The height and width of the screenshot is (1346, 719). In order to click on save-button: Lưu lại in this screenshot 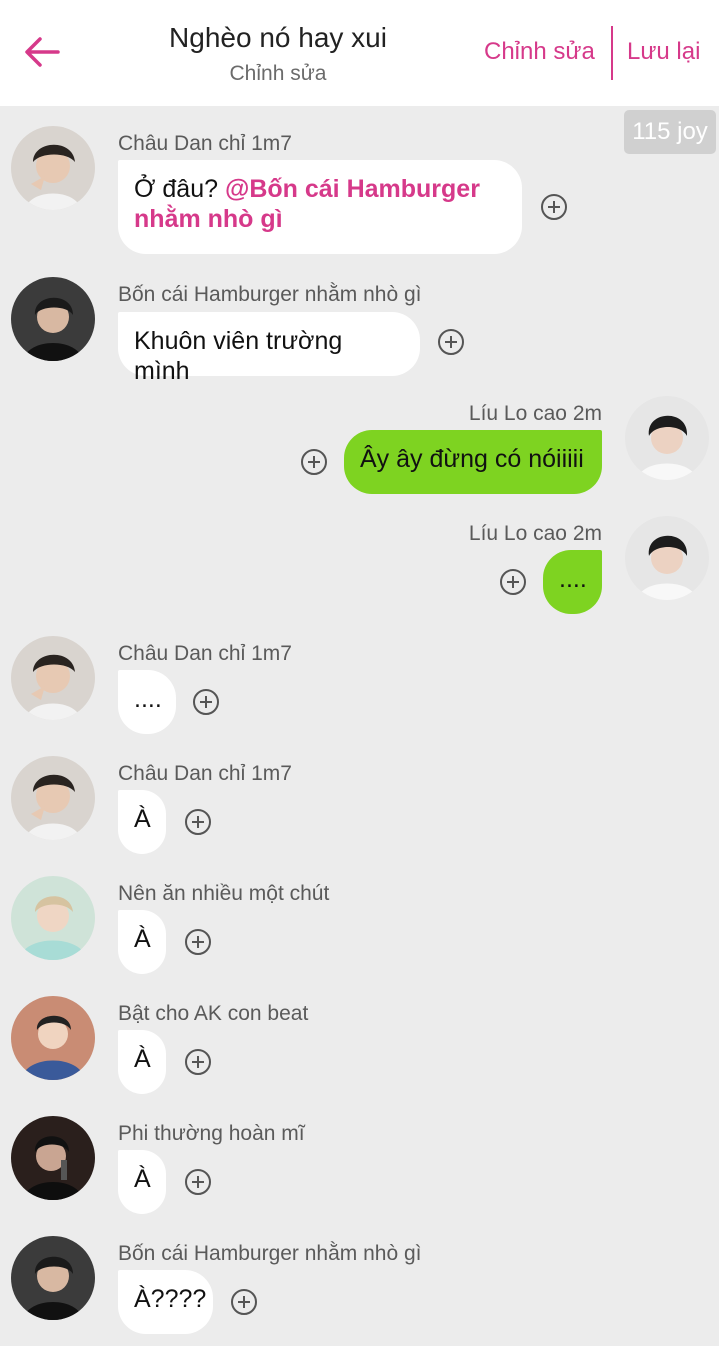, I will do `click(663, 52)`.